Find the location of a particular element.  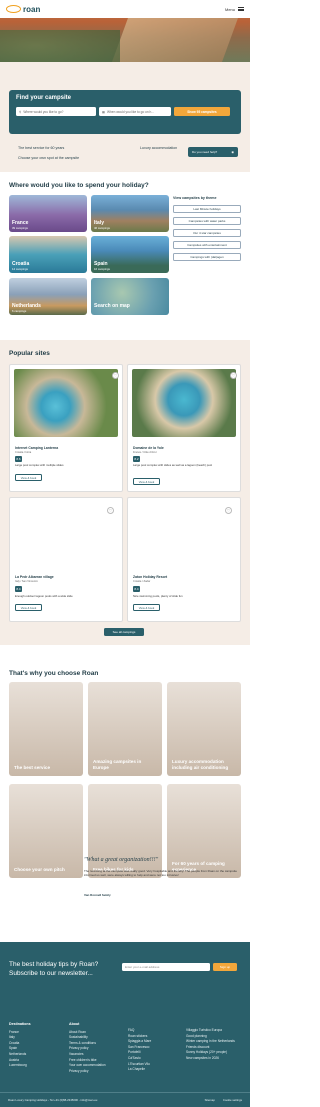

why-tile: The best service is located at coordinates (46, 729).